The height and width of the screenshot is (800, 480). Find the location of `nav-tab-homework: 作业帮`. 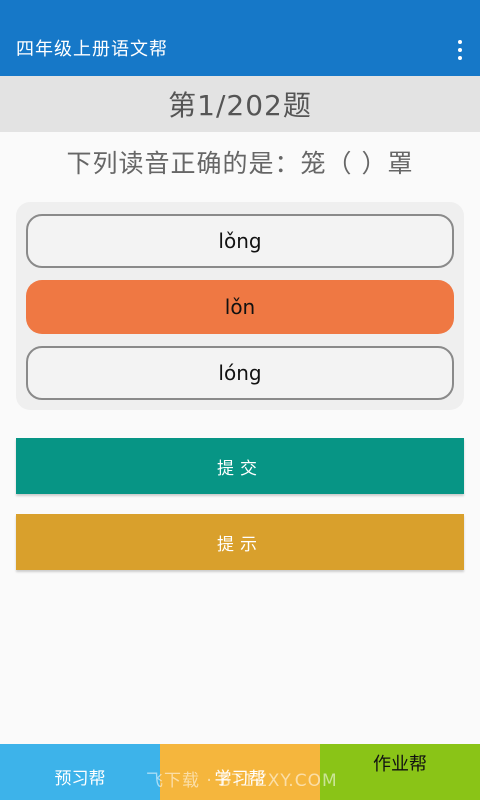

nav-tab-homework: 作业帮 is located at coordinates (400, 772).